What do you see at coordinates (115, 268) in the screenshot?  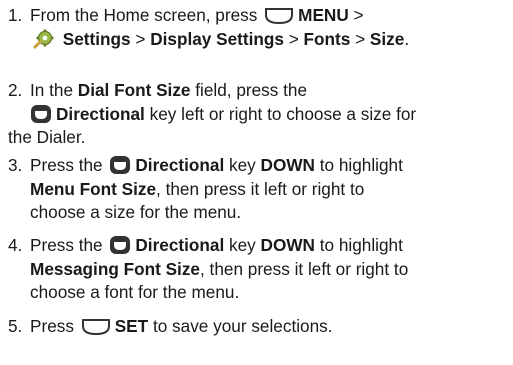 I see `messaging-font-size-label: Messaging Font Size` at bounding box center [115, 268].